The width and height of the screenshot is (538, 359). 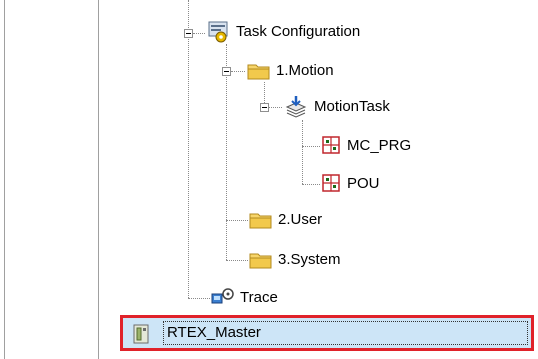 I want to click on panel-border-inner, so click(x=98, y=179).